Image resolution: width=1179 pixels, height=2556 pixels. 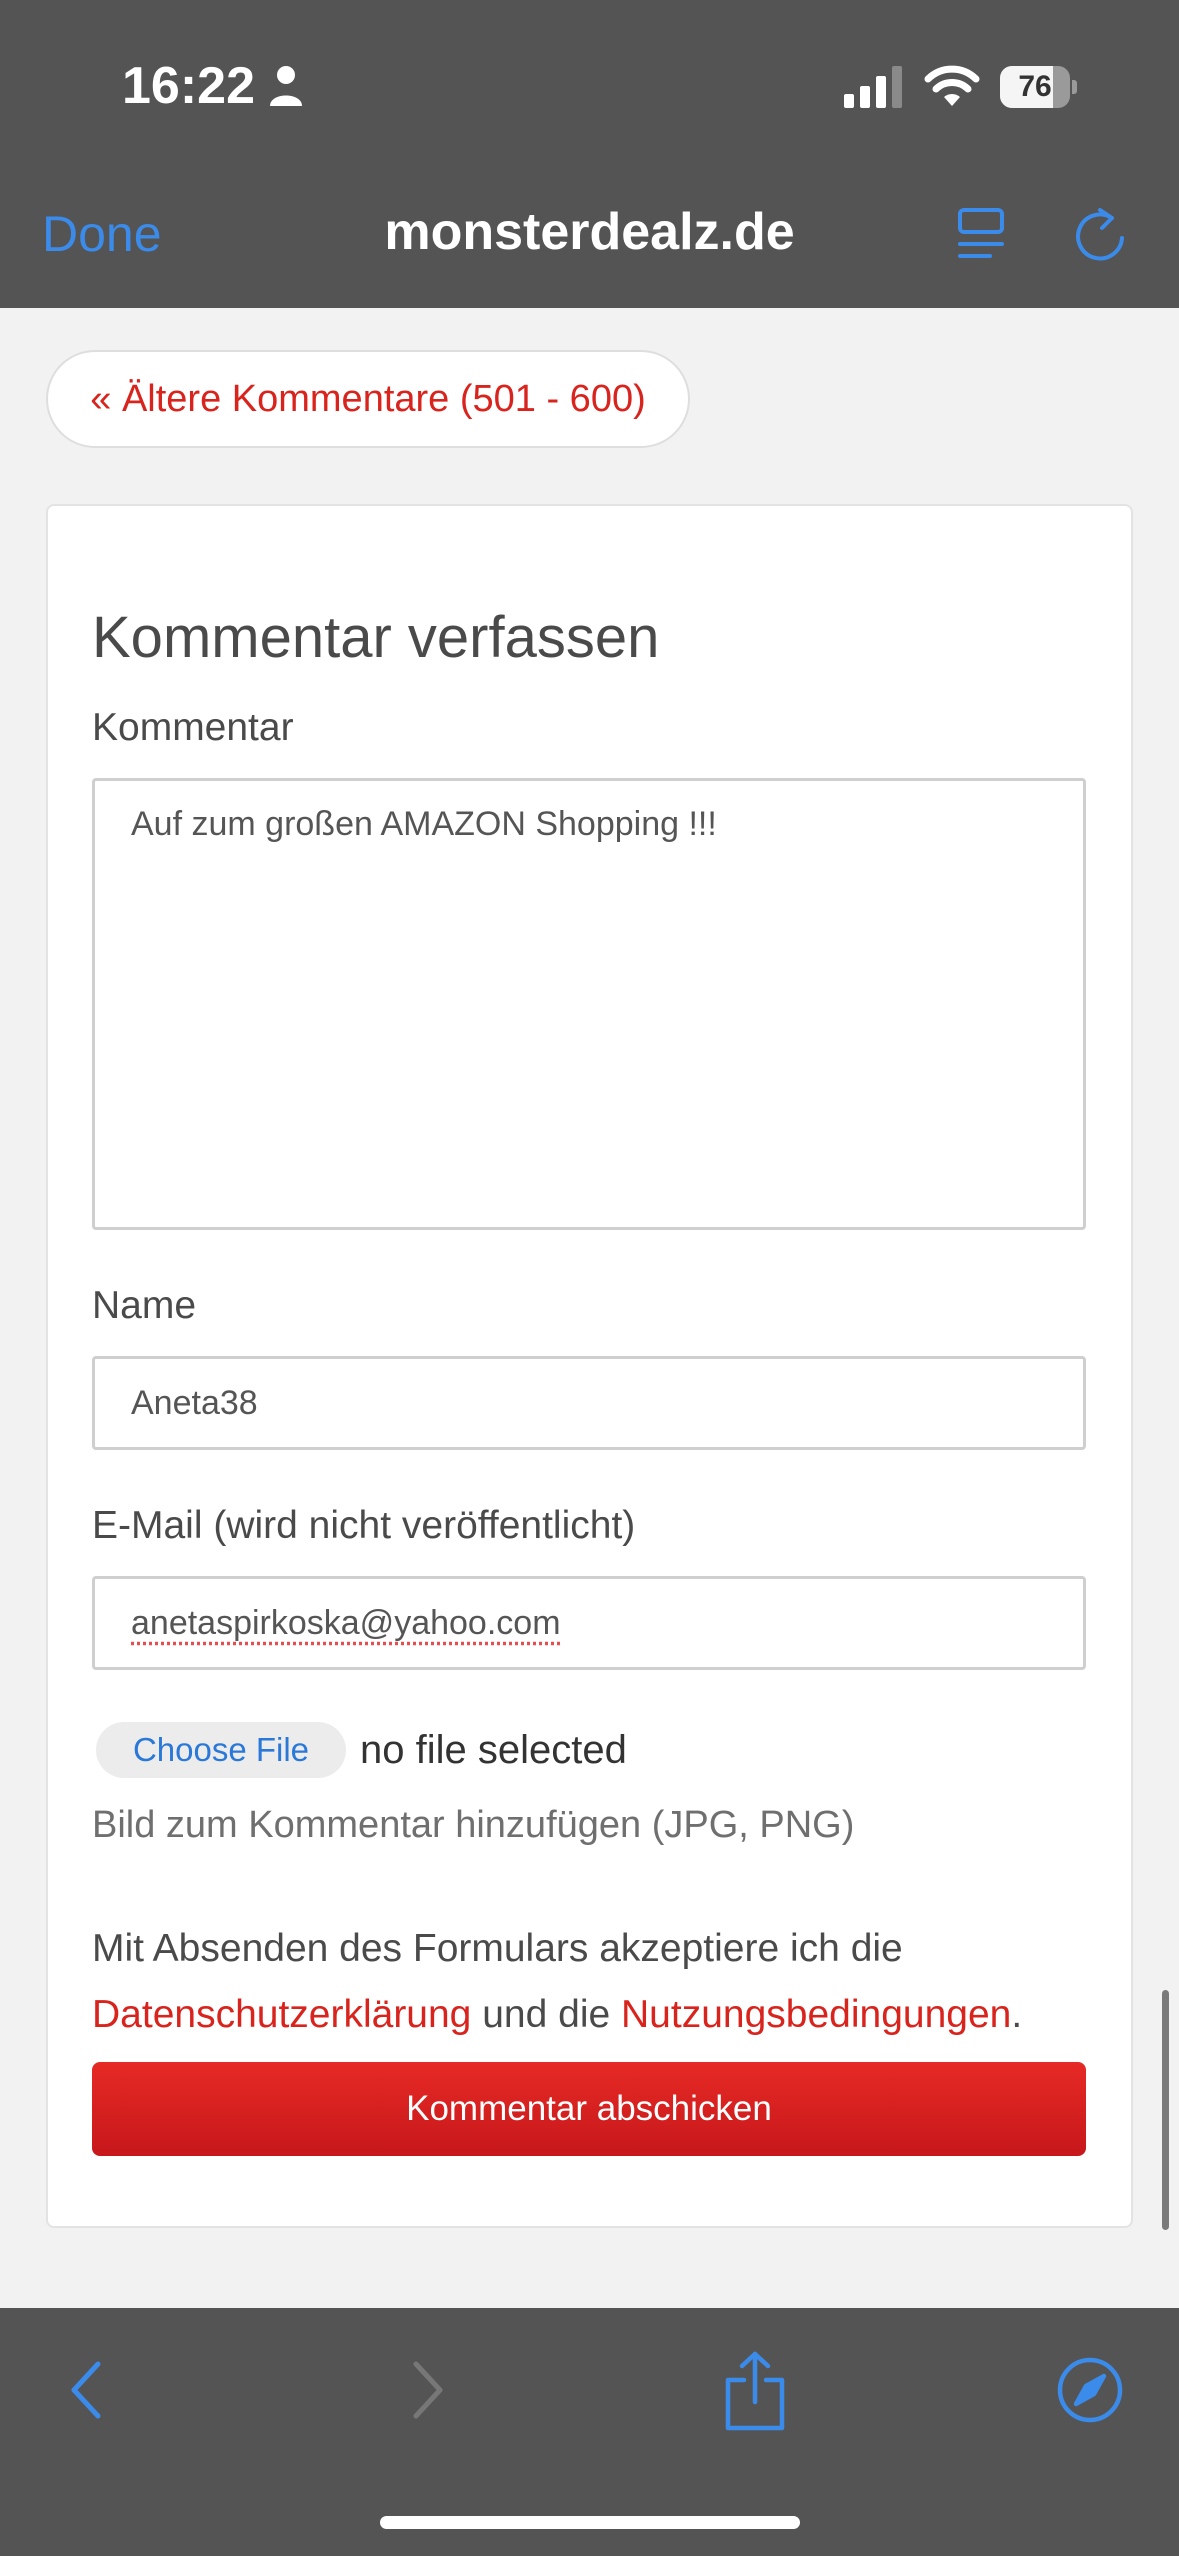 I want to click on battery-indicator: 76, so click(x=1038, y=87).